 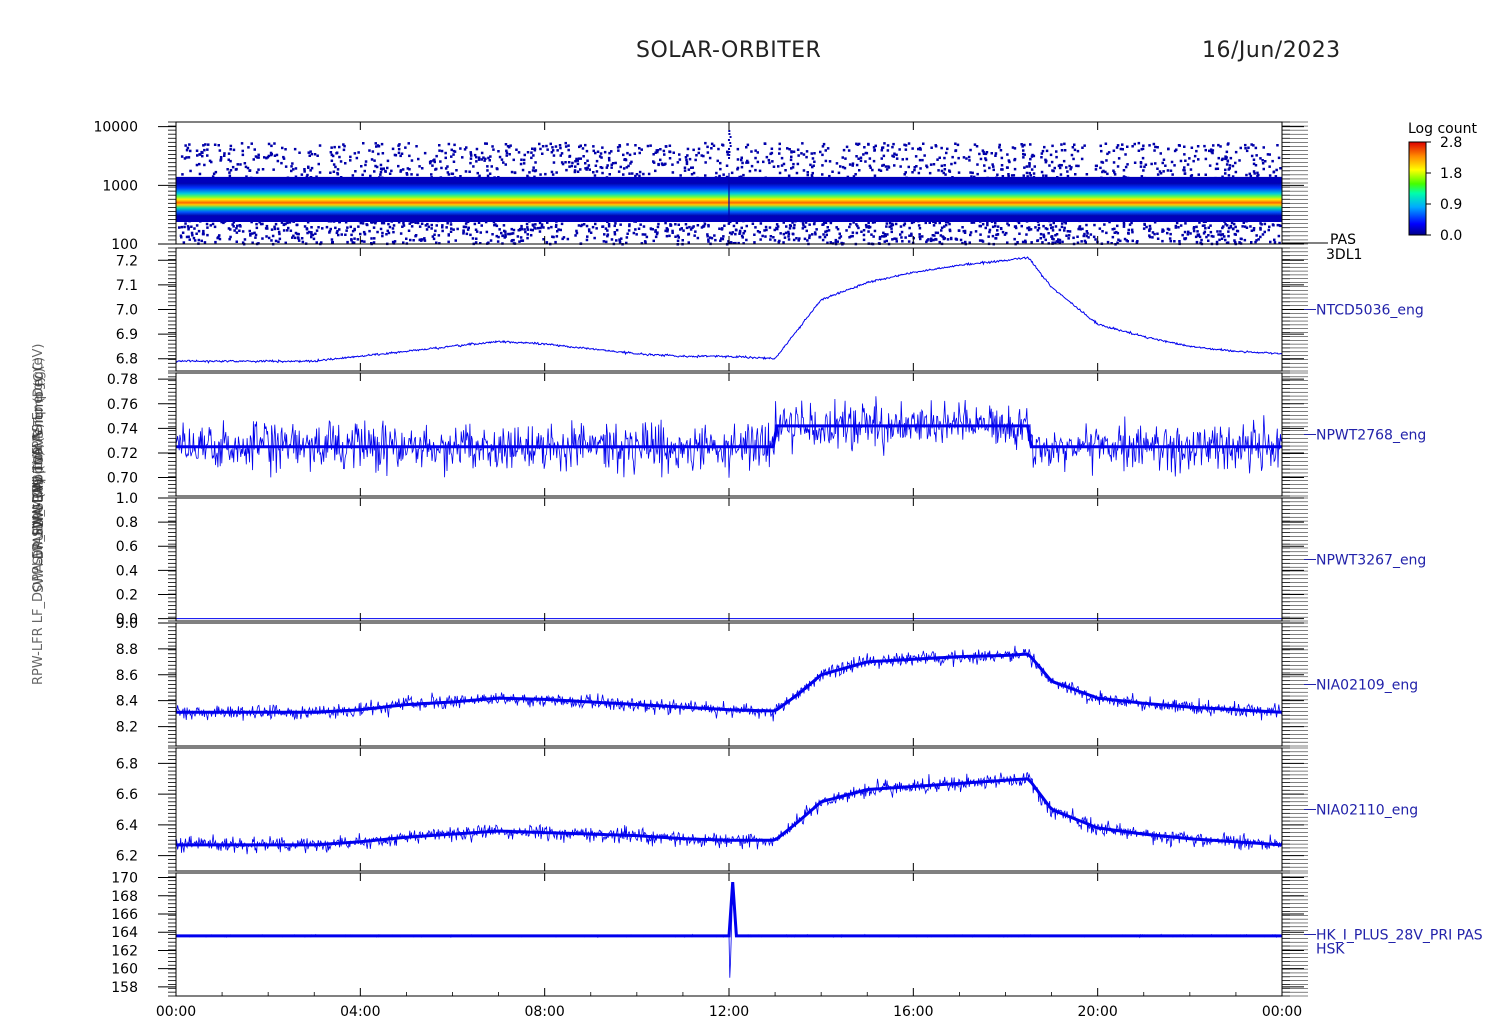 What do you see at coordinates (127, 702) in the screenshot?
I see `y-tick-label: 8.4` at bounding box center [127, 702].